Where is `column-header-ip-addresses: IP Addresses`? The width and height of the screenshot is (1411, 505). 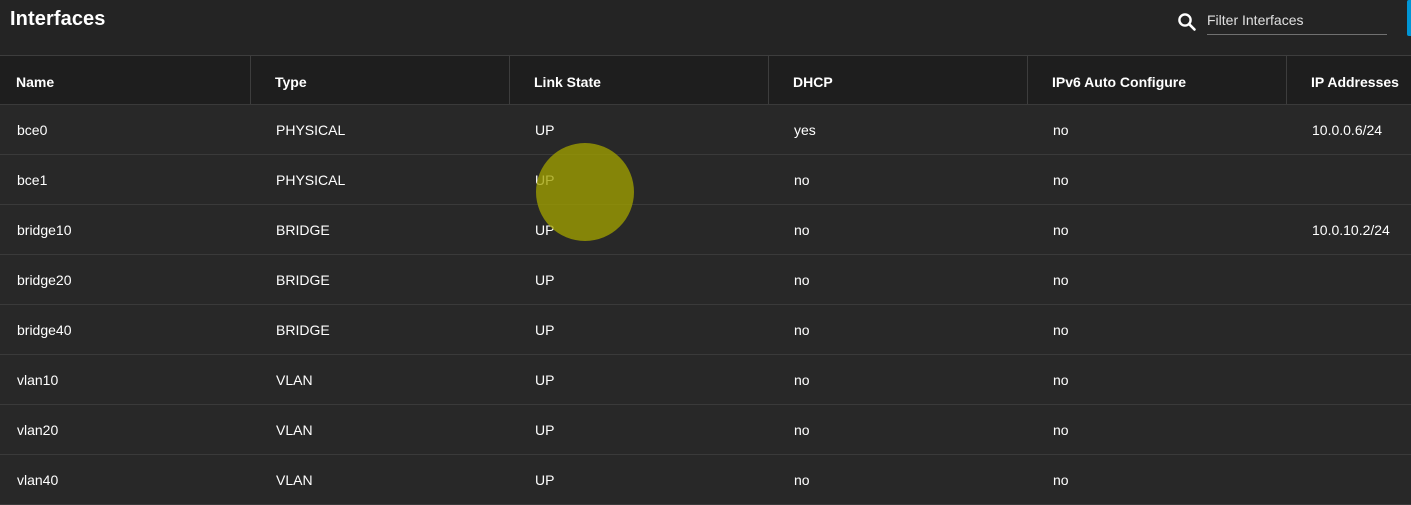
column-header-ip-addresses: IP Addresses is located at coordinates (1349, 80).